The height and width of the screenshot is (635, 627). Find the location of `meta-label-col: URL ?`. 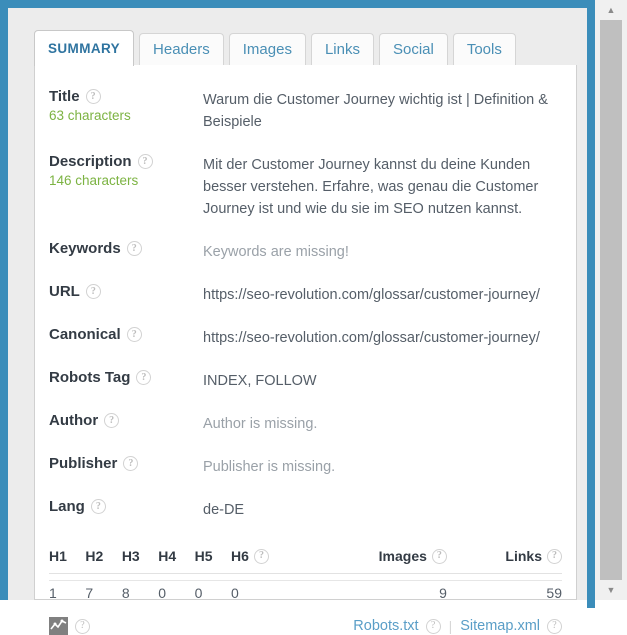

meta-label-col: URL ? is located at coordinates (126, 294).